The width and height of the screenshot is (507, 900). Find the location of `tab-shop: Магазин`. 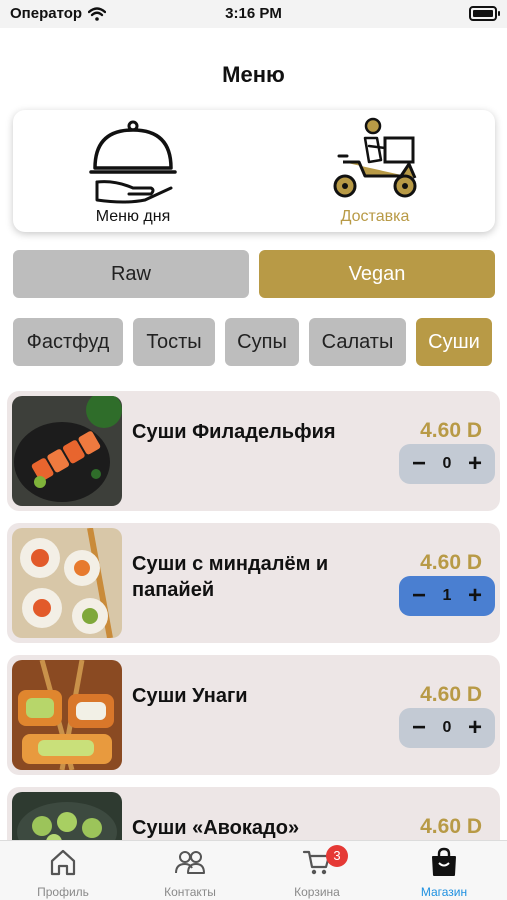

tab-shop: Магазин is located at coordinates (444, 873).